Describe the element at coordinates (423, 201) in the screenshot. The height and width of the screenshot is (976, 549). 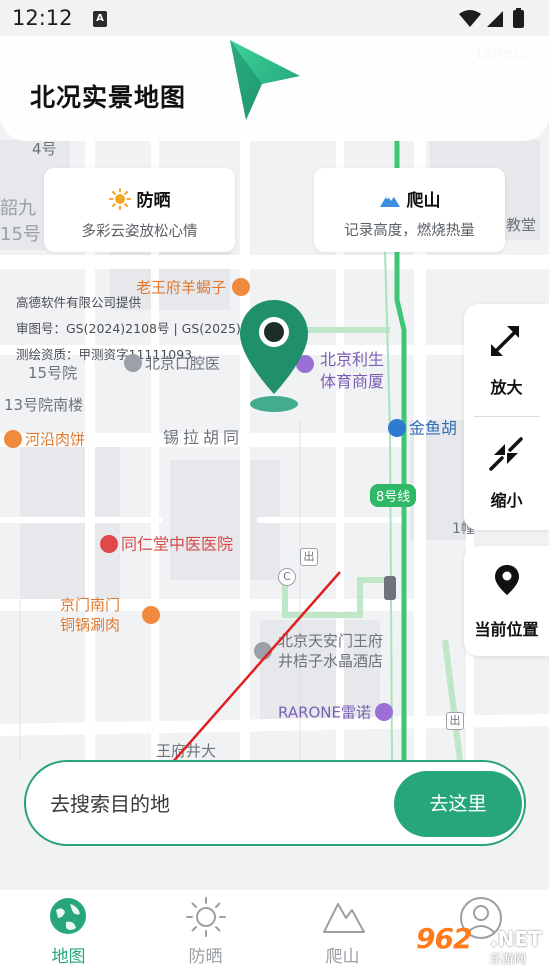
I see `feature-title-text: 爬山` at that location.